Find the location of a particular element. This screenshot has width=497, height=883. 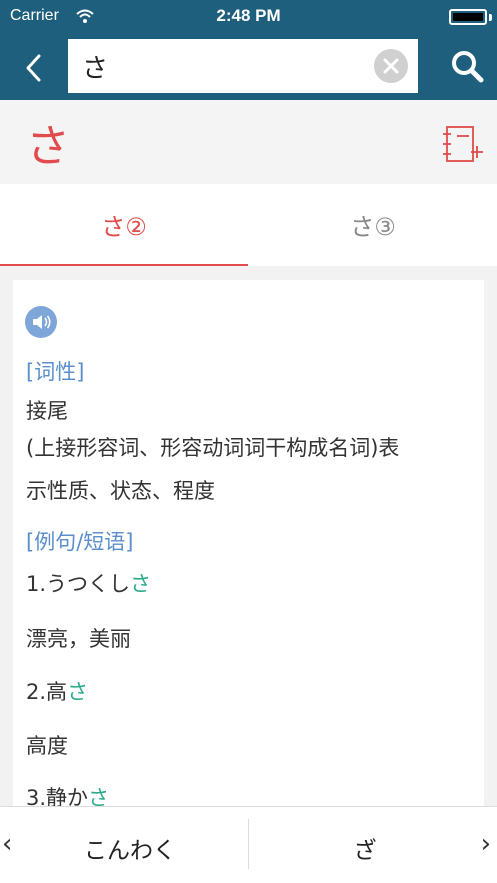

pos-value: 接尾 is located at coordinates (47, 411).